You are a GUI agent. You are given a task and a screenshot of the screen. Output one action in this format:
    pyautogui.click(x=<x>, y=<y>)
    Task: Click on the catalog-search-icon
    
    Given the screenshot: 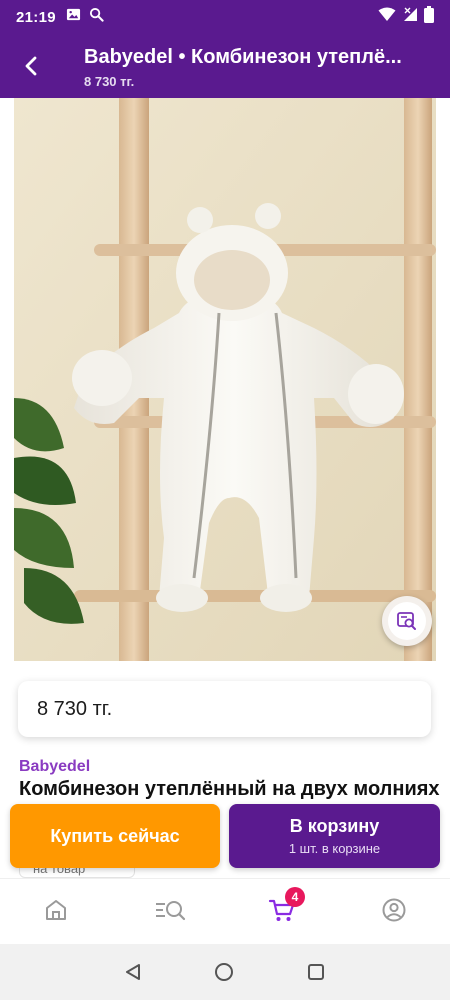 What is the action you would take?
    pyautogui.click(x=171, y=911)
    